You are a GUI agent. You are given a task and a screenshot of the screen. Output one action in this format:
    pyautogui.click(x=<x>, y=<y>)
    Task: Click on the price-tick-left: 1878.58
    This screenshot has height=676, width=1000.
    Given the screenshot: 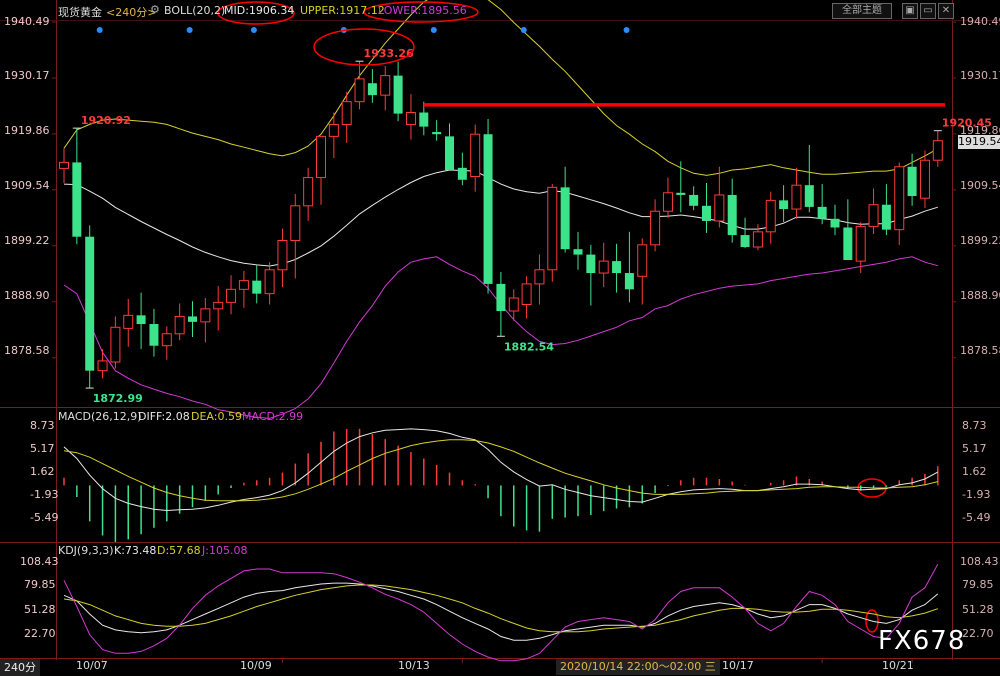 What is the action you would take?
    pyautogui.click(x=27, y=350)
    